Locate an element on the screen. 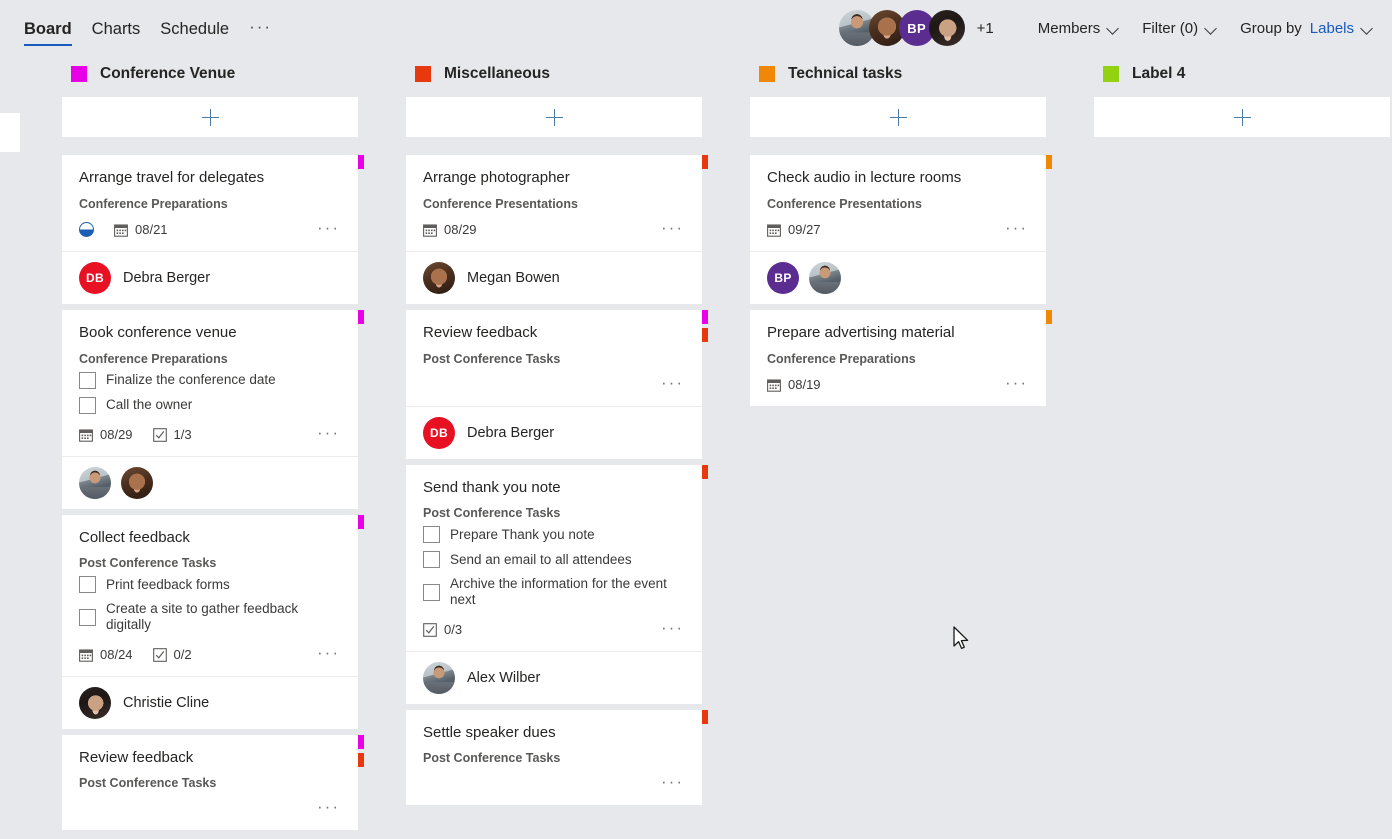  bucket-header: Technical tasks is located at coordinates (898, 74).